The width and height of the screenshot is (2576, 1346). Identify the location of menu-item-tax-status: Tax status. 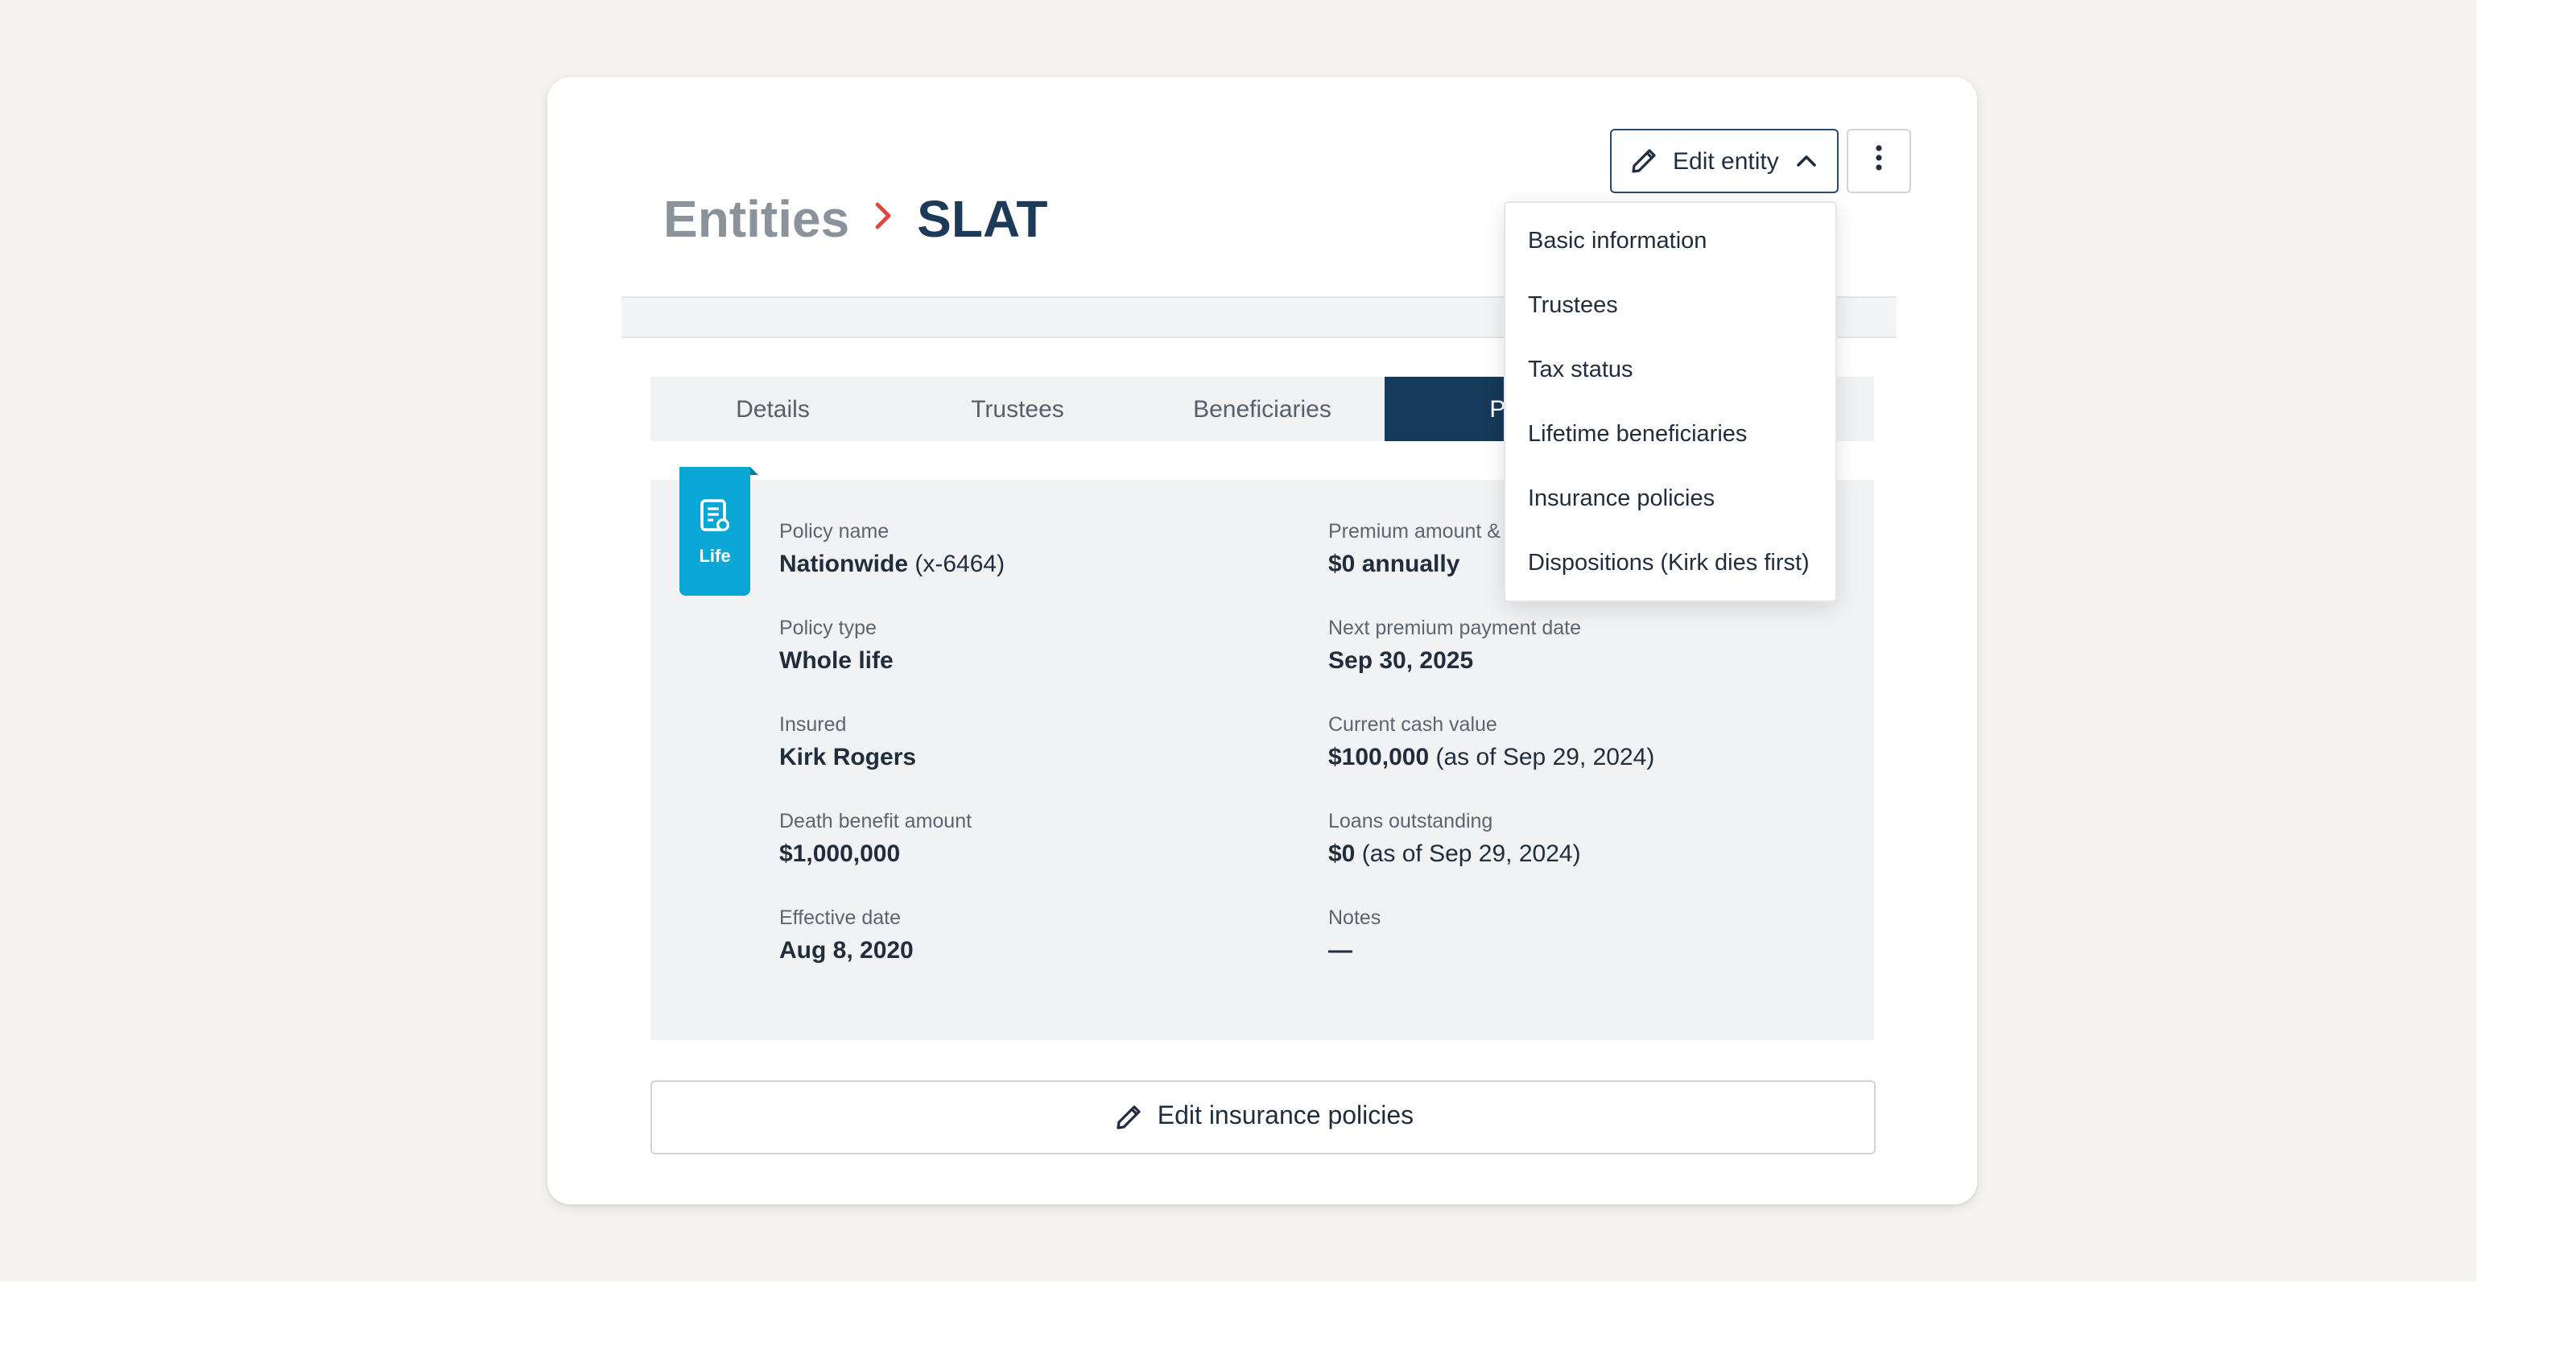
(1670, 370).